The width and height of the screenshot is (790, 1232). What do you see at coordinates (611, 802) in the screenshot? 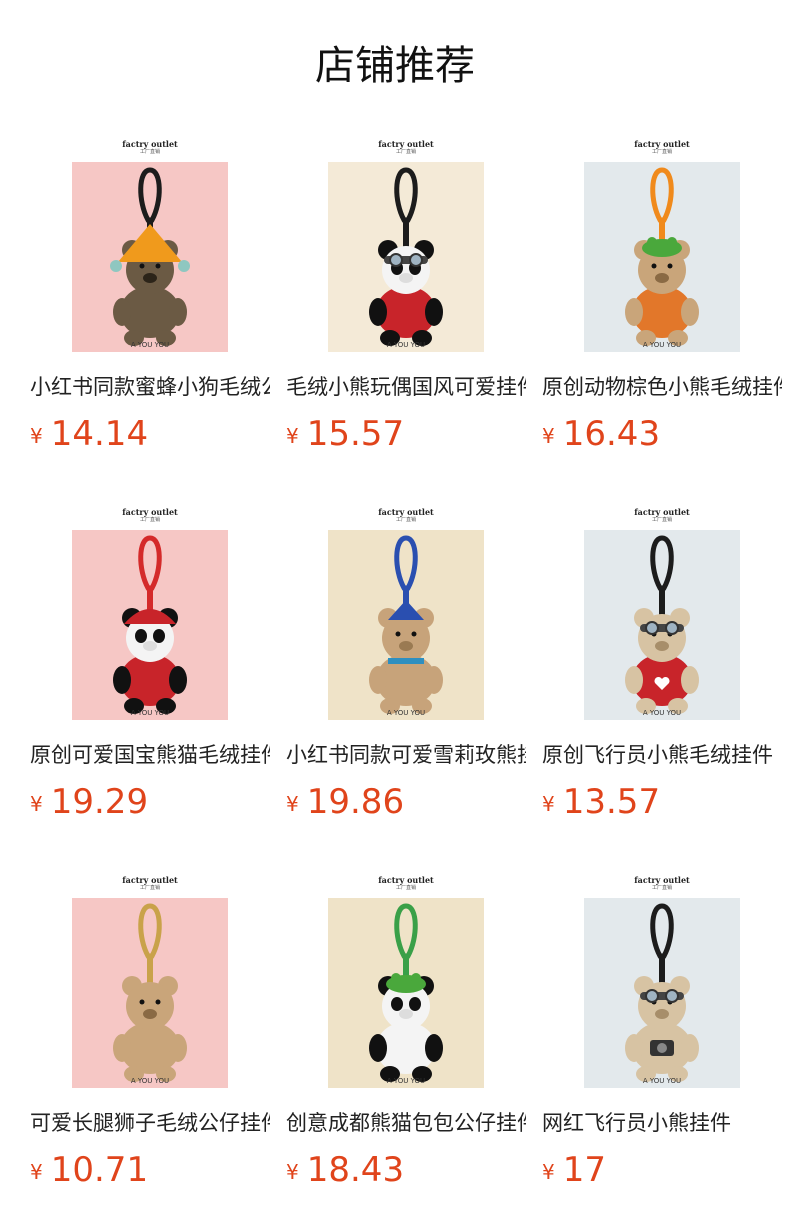
I see `price-amount: 13.57` at bounding box center [611, 802].